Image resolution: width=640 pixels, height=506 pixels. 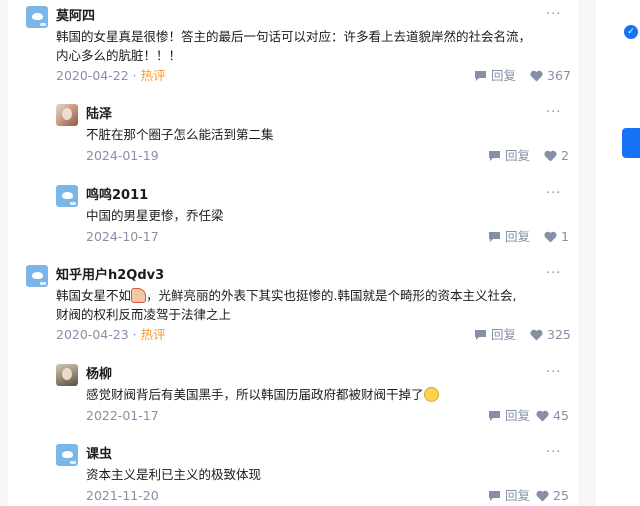 I want to click on reply-item: 鸣鸣2011 ··· 中国的男星更惨，乔任梁 2024-10-17 回复 1, so click(x=312, y=215).